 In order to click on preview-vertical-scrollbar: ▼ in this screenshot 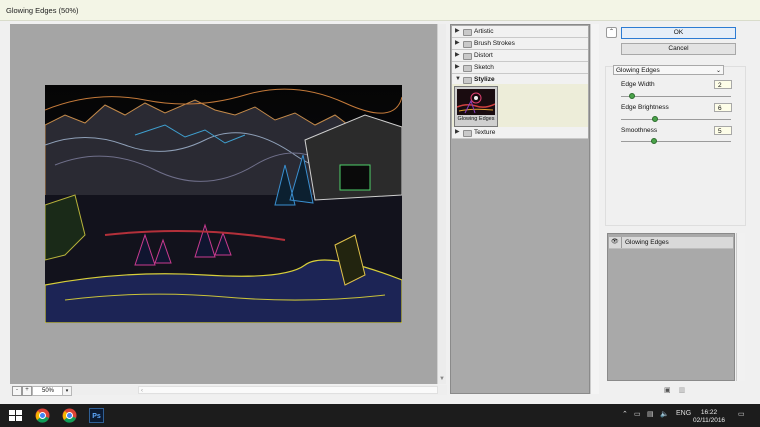, I will do `click(441, 204)`.